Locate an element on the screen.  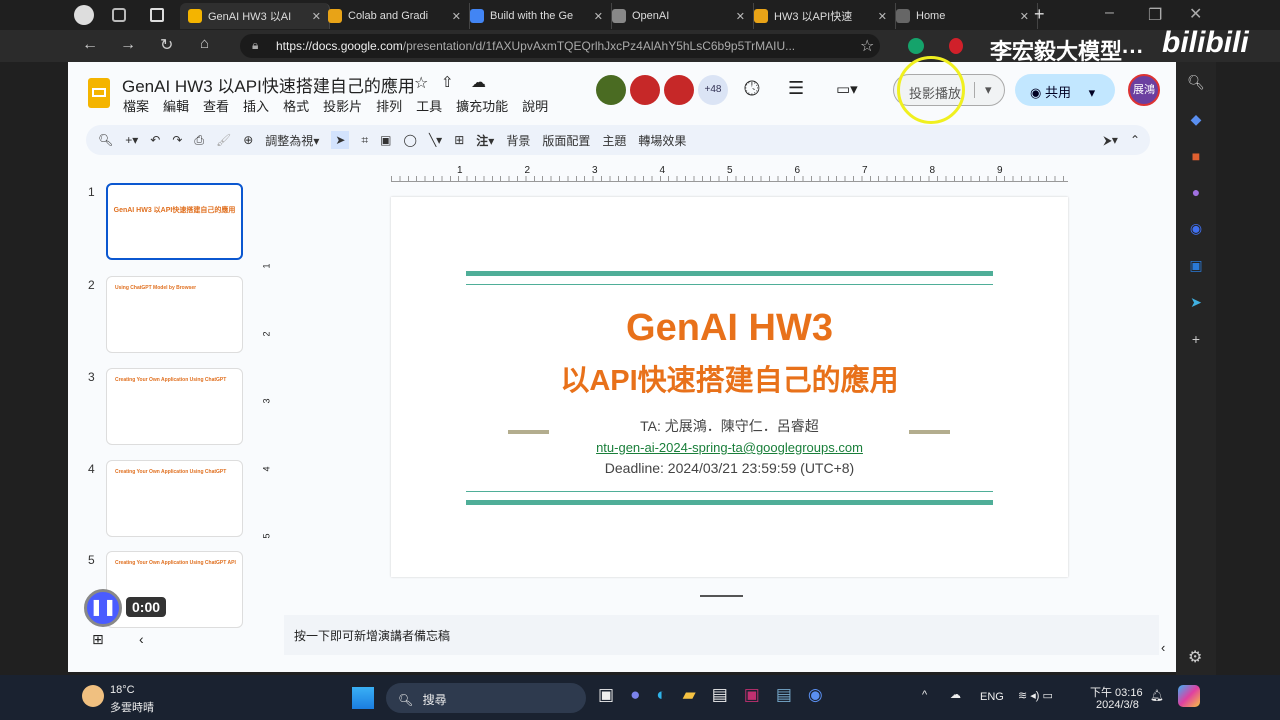
explore-collapse-icon: ‹ is located at coordinates (1163, 647).